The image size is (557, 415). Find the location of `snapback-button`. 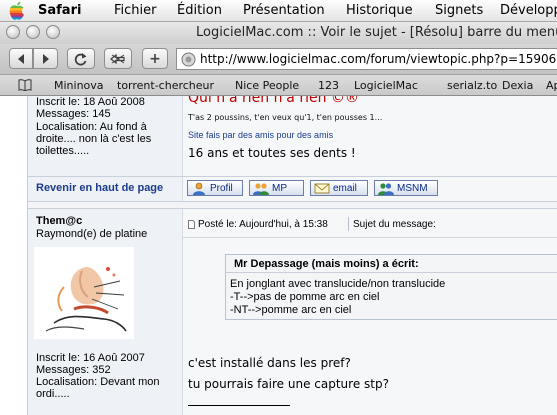

snapback-button is located at coordinates (118, 58).